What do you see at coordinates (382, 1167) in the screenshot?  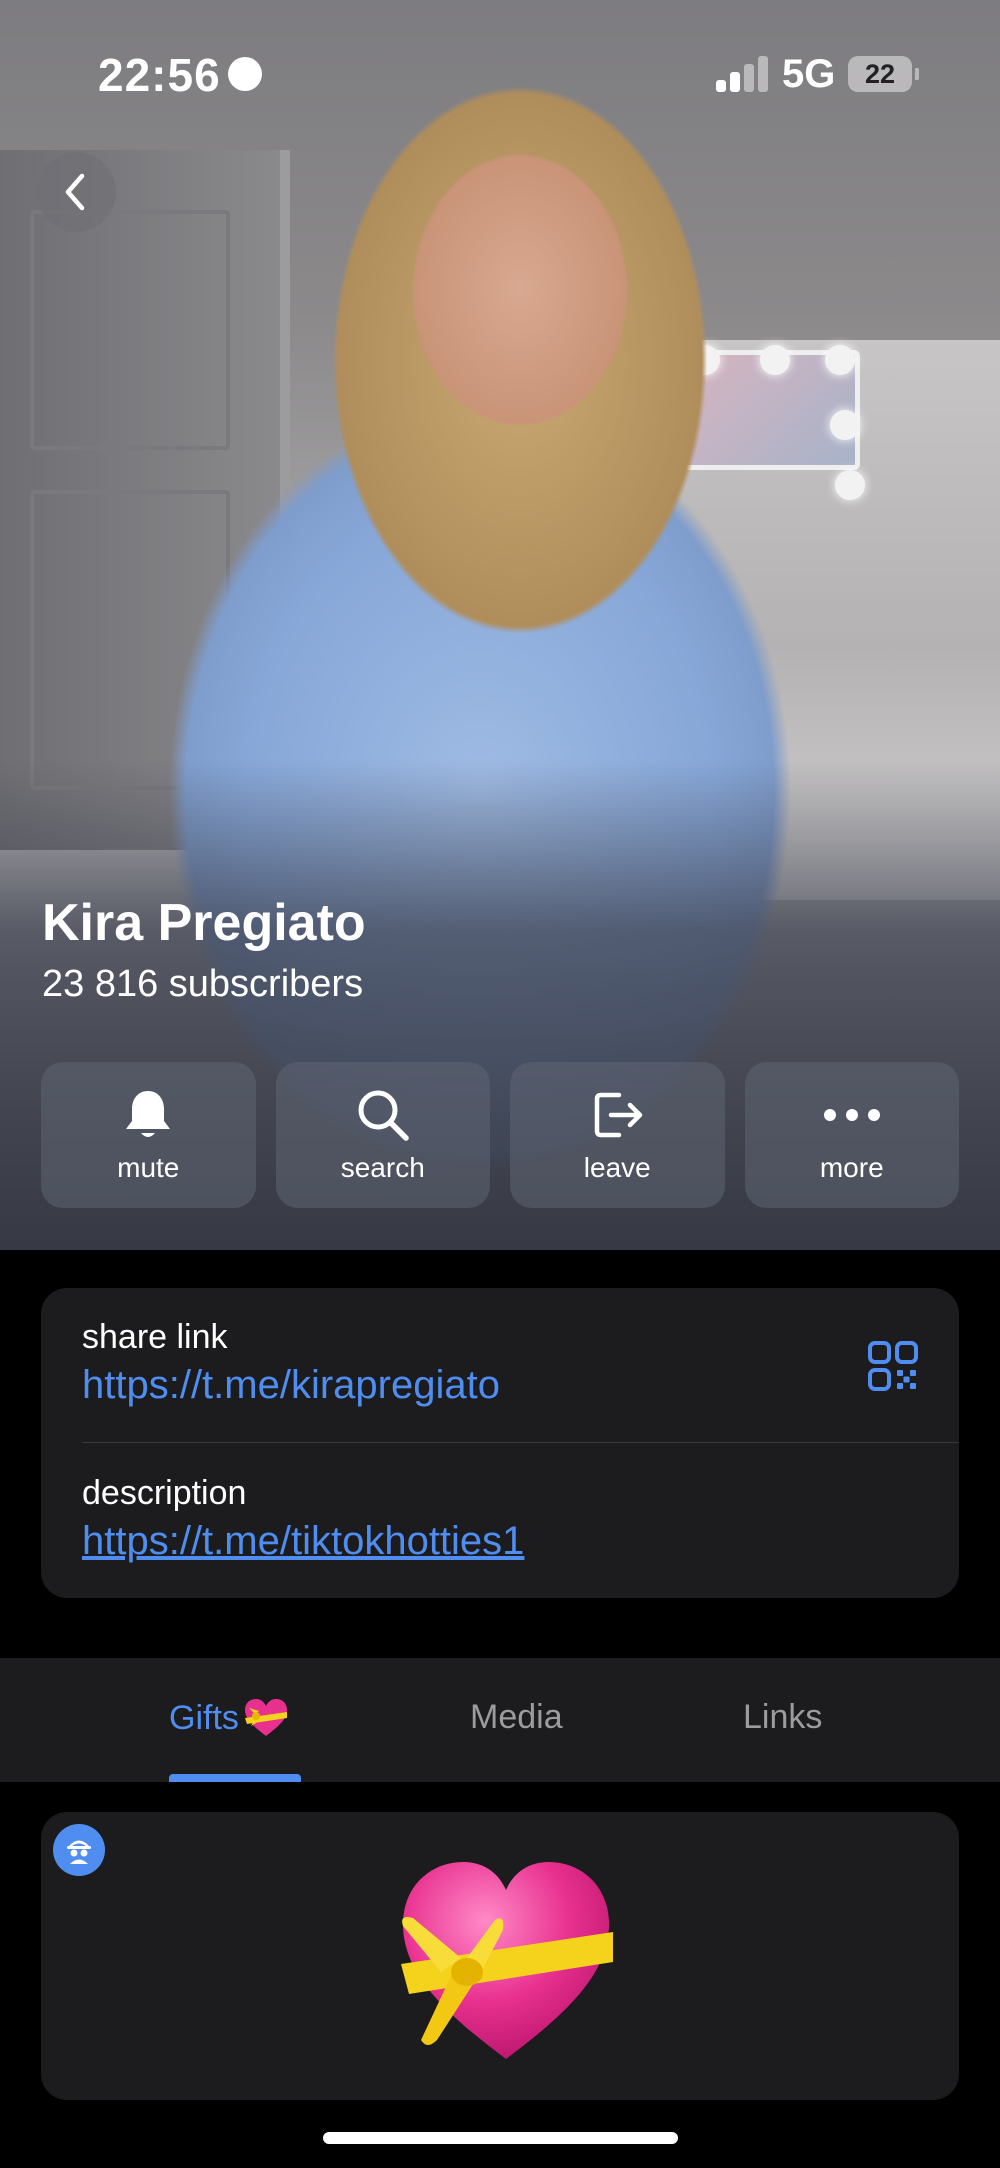 I see `search-label: search` at bounding box center [382, 1167].